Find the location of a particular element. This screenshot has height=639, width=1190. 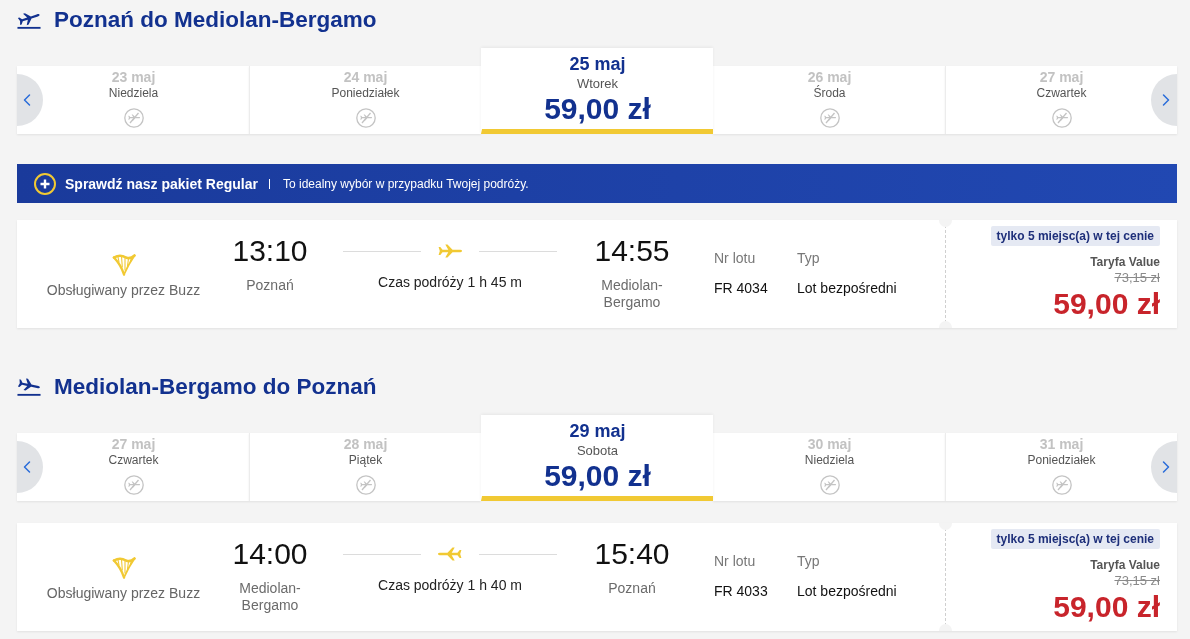

date-tab: 23 maj Niedziela is located at coordinates (133, 100).